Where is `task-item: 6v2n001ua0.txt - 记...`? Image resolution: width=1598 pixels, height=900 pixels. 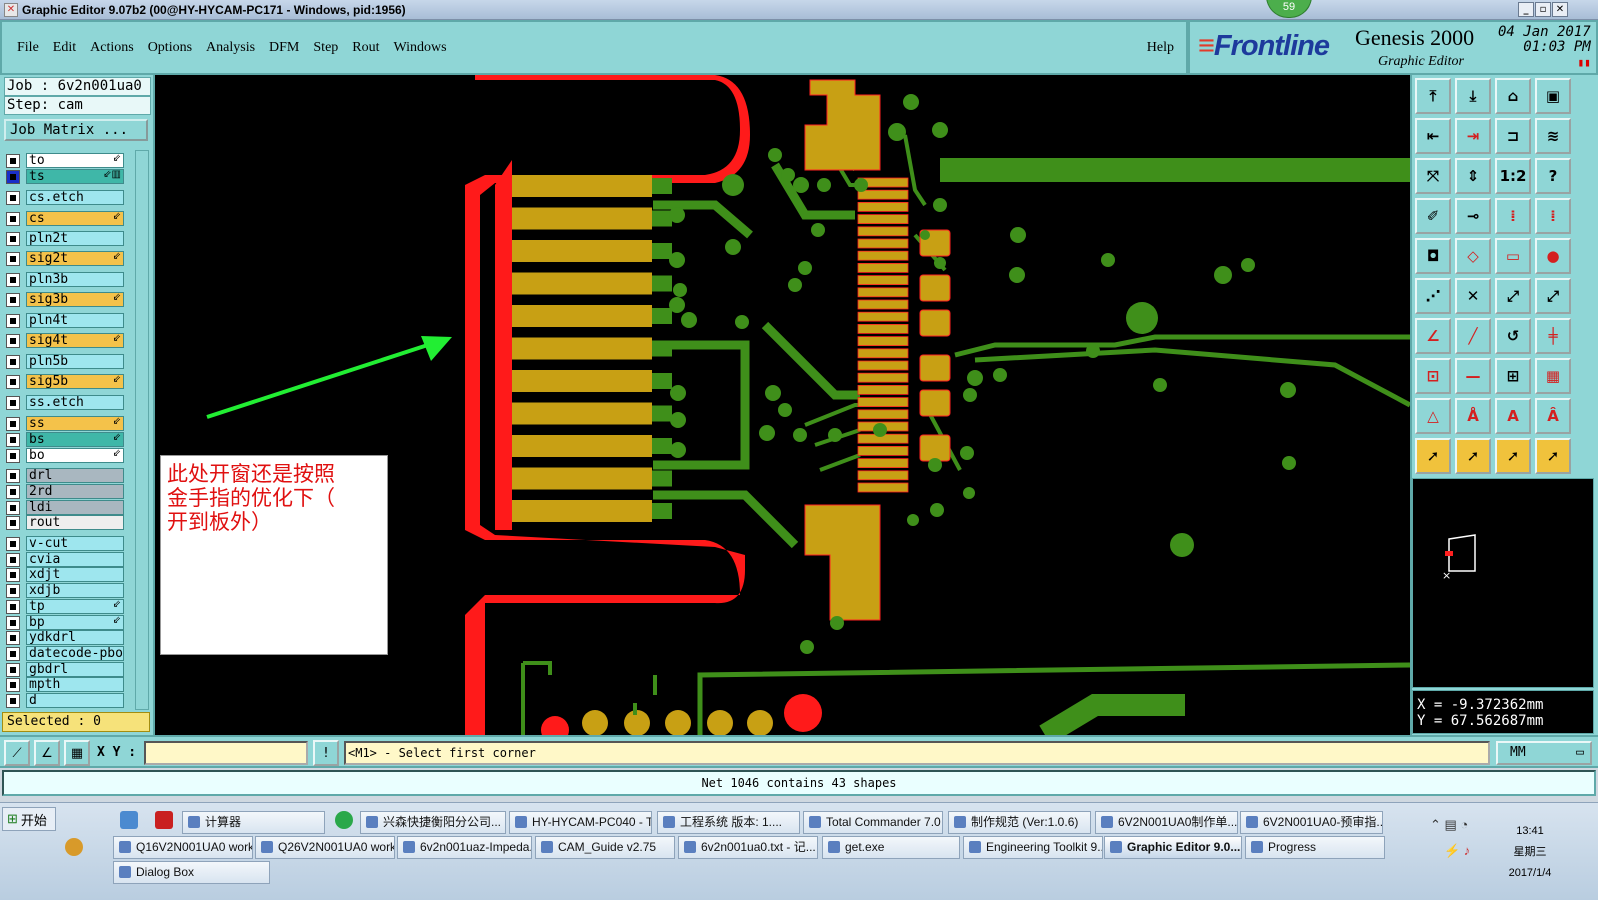
task-item: 6v2n001ua0.txt - 记... is located at coordinates (748, 847).